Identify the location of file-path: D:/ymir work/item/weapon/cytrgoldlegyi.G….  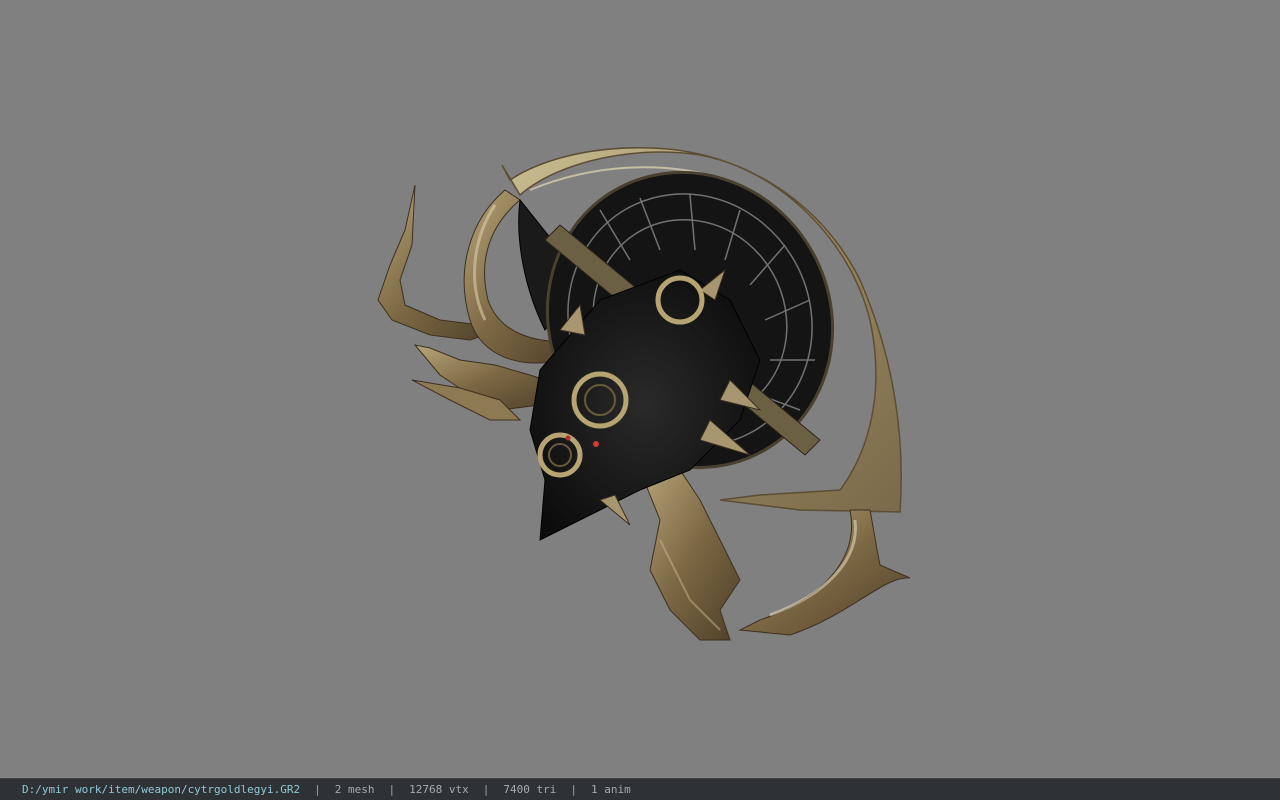
(161, 789).